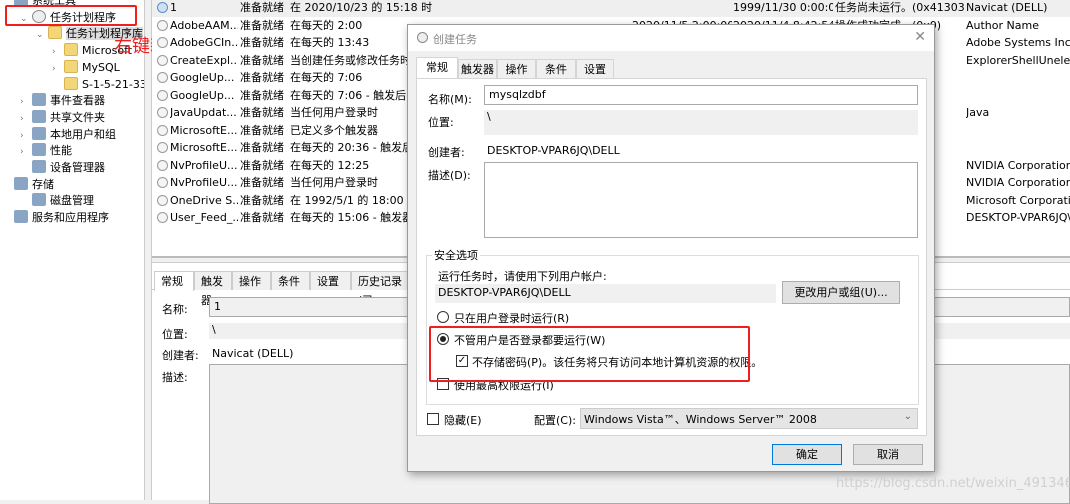 The height and width of the screenshot is (504, 1070). I want to click on tree-item-label: 设备管理器, so click(77, 167).